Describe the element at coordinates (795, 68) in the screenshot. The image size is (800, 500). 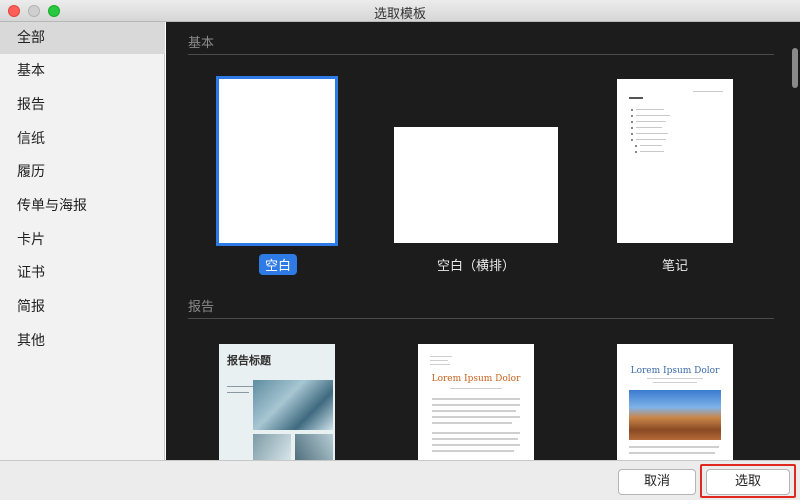
I see `gallery-scrollbar` at that location.